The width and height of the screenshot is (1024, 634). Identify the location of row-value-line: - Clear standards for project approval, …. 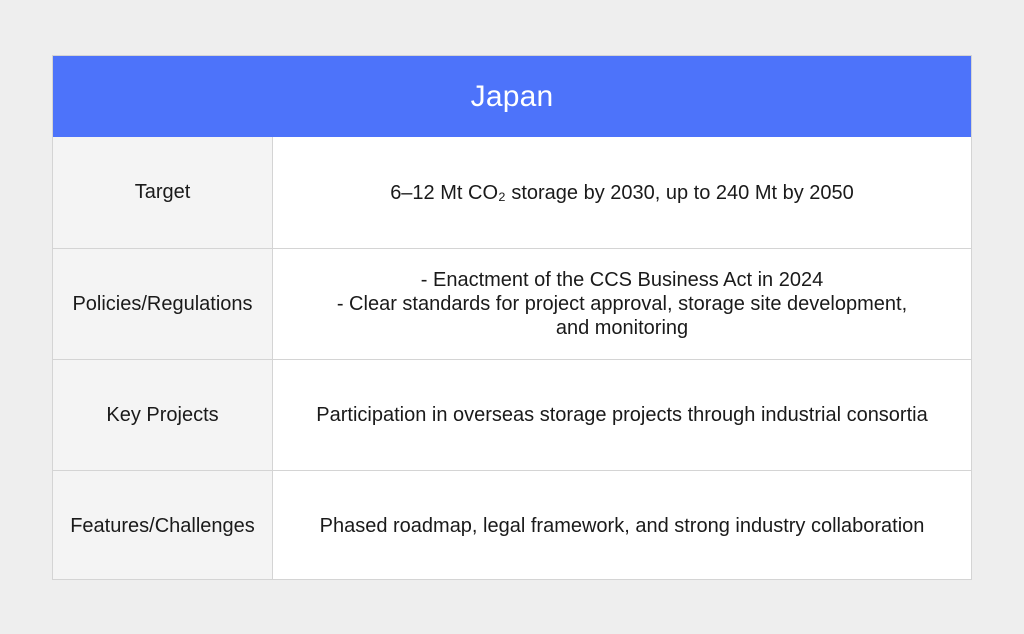
(622, 304).